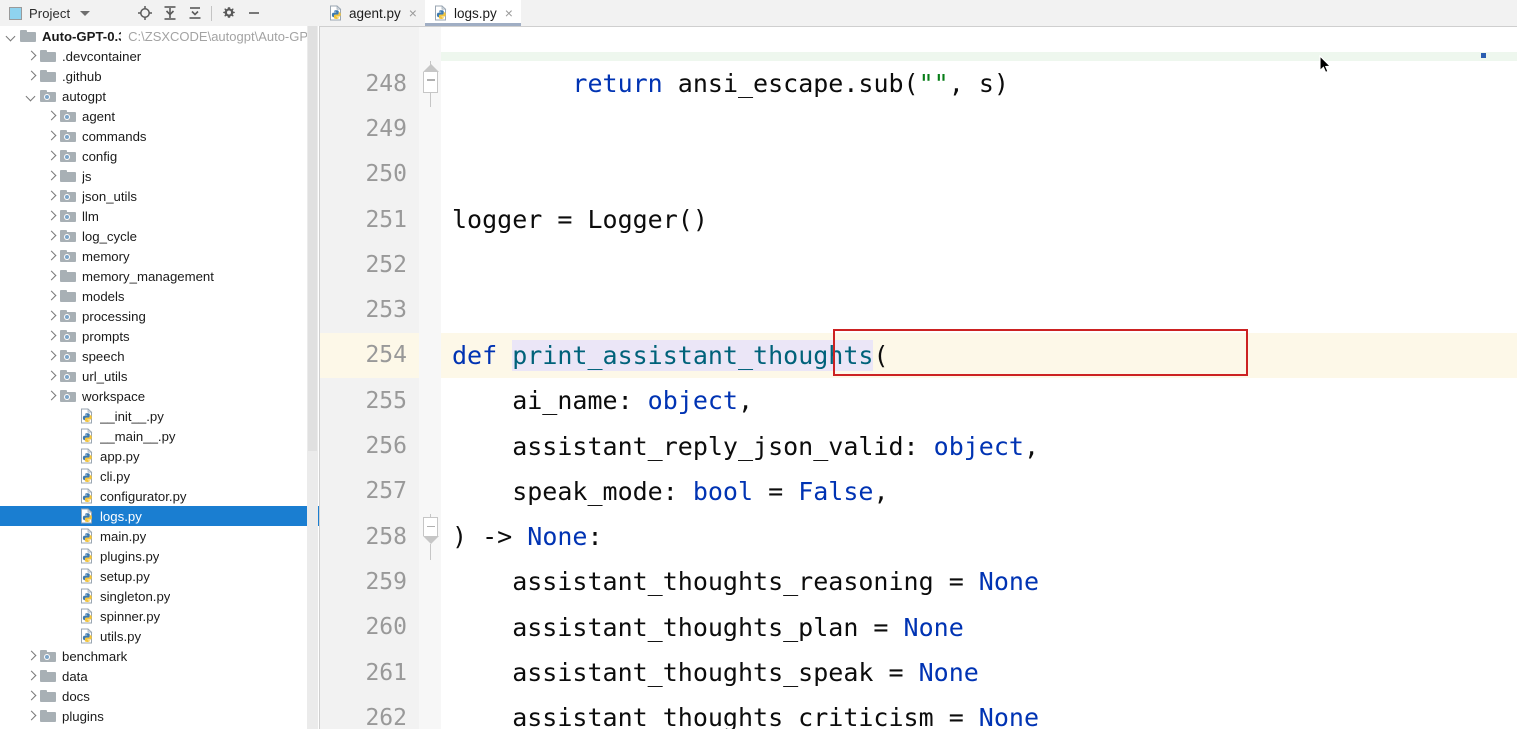 The width and height of the screenshot is (1517, 729). I want to click on code-line: 248 return ansi_escape.sub("", s), so click(918, 84).